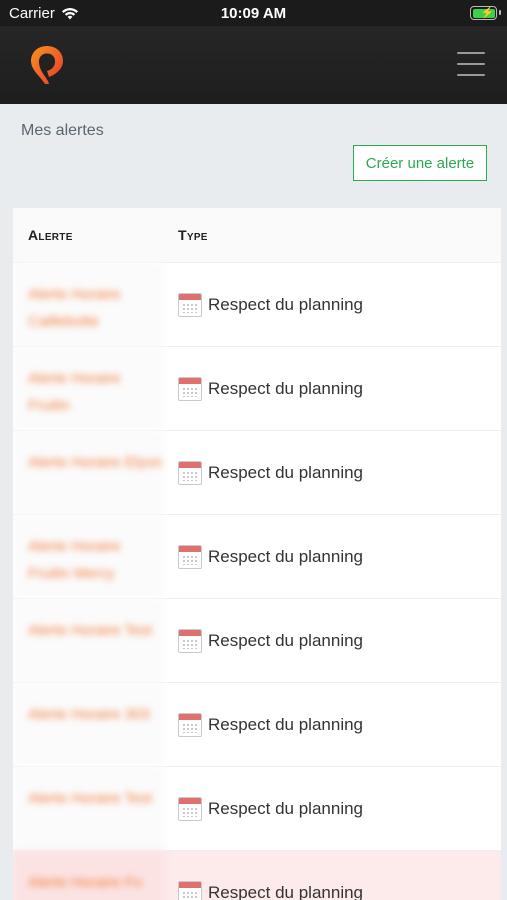  I want to click on status-bar: Carrier 10:09 AM ⚡, so click(253, 13).